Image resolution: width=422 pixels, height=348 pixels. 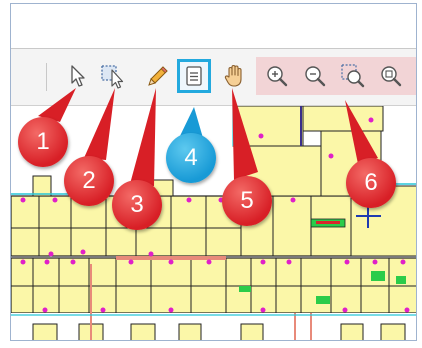 I want to click on zoom-window-icon, so click(x=353, y=76).